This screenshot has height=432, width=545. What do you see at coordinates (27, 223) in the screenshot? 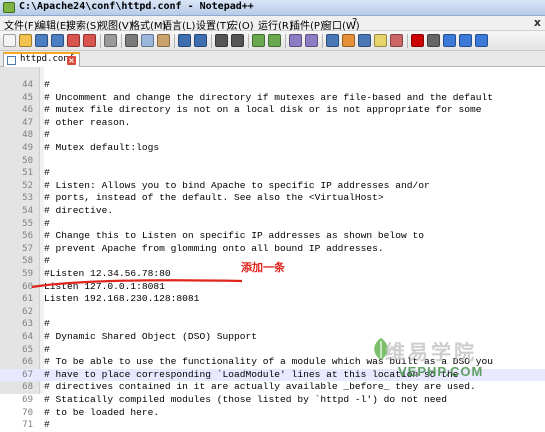
I see `line-number: 55` at bounding box center [27, 223].